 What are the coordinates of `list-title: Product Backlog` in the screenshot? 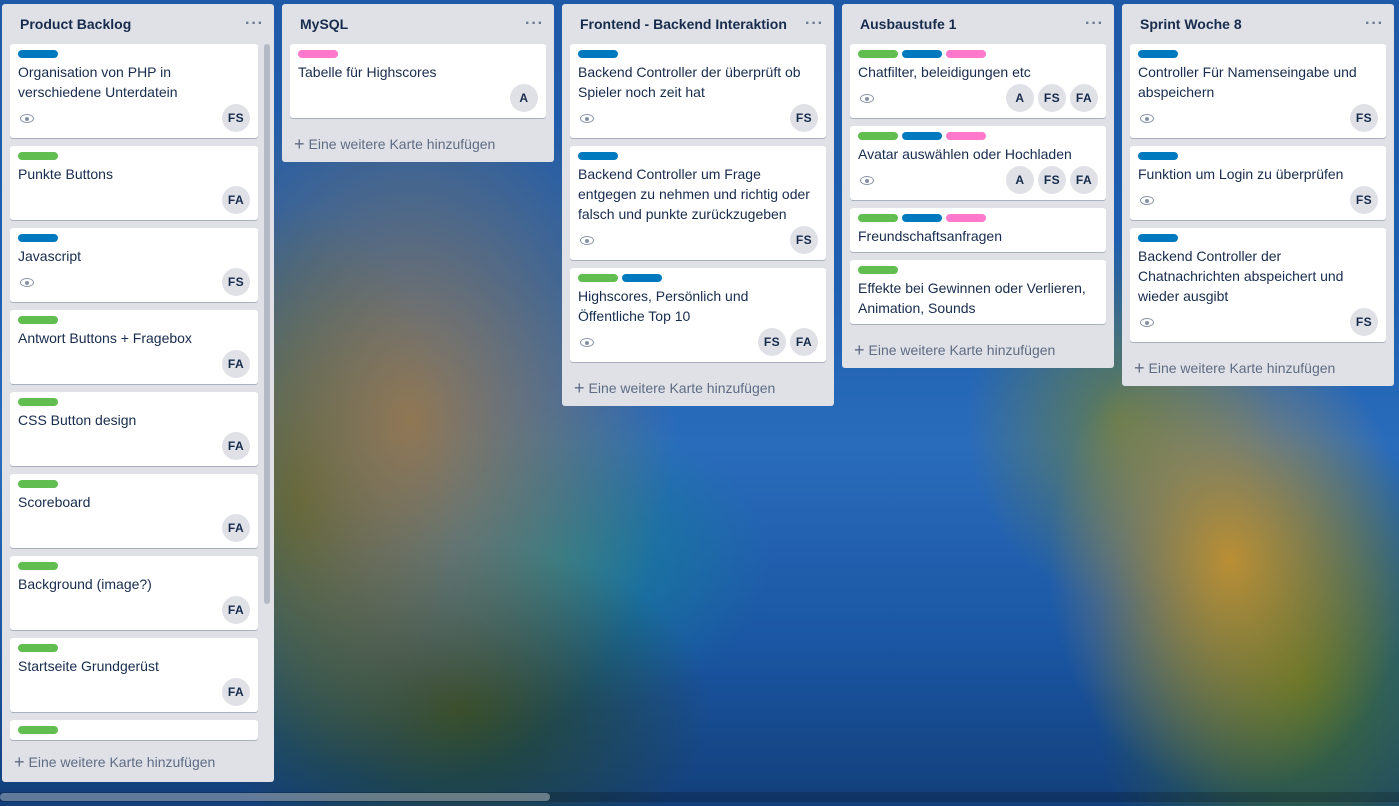 It's located at (75, 24).